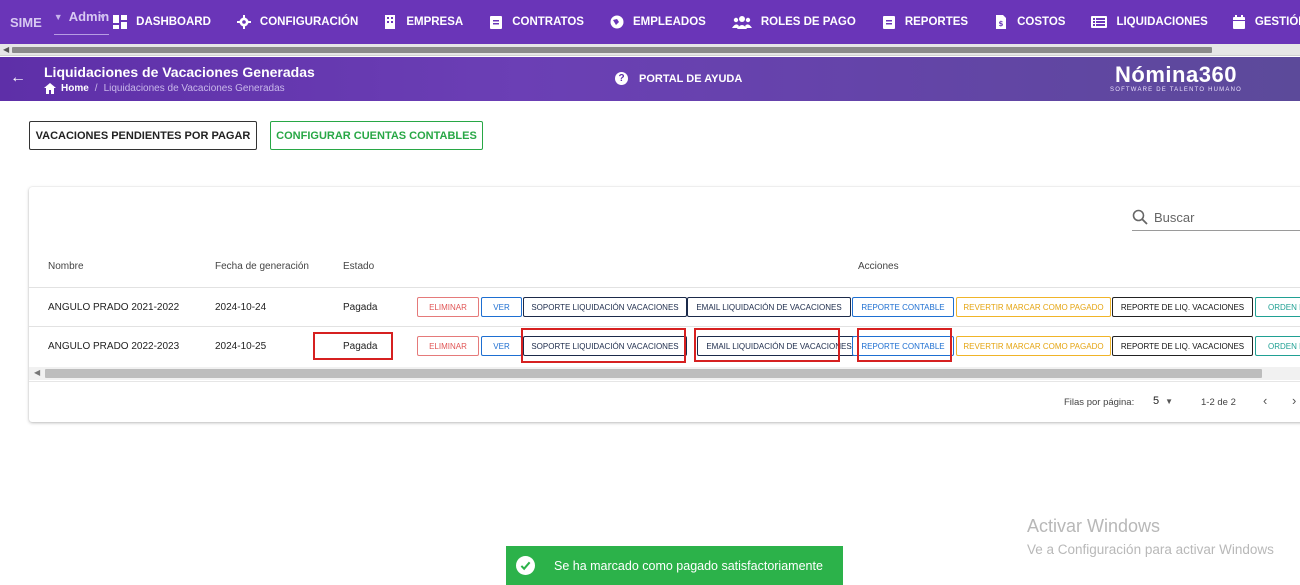  Describe the element at coordinates (243, 22) in the screenshot. I see `gear-icon` at that location.